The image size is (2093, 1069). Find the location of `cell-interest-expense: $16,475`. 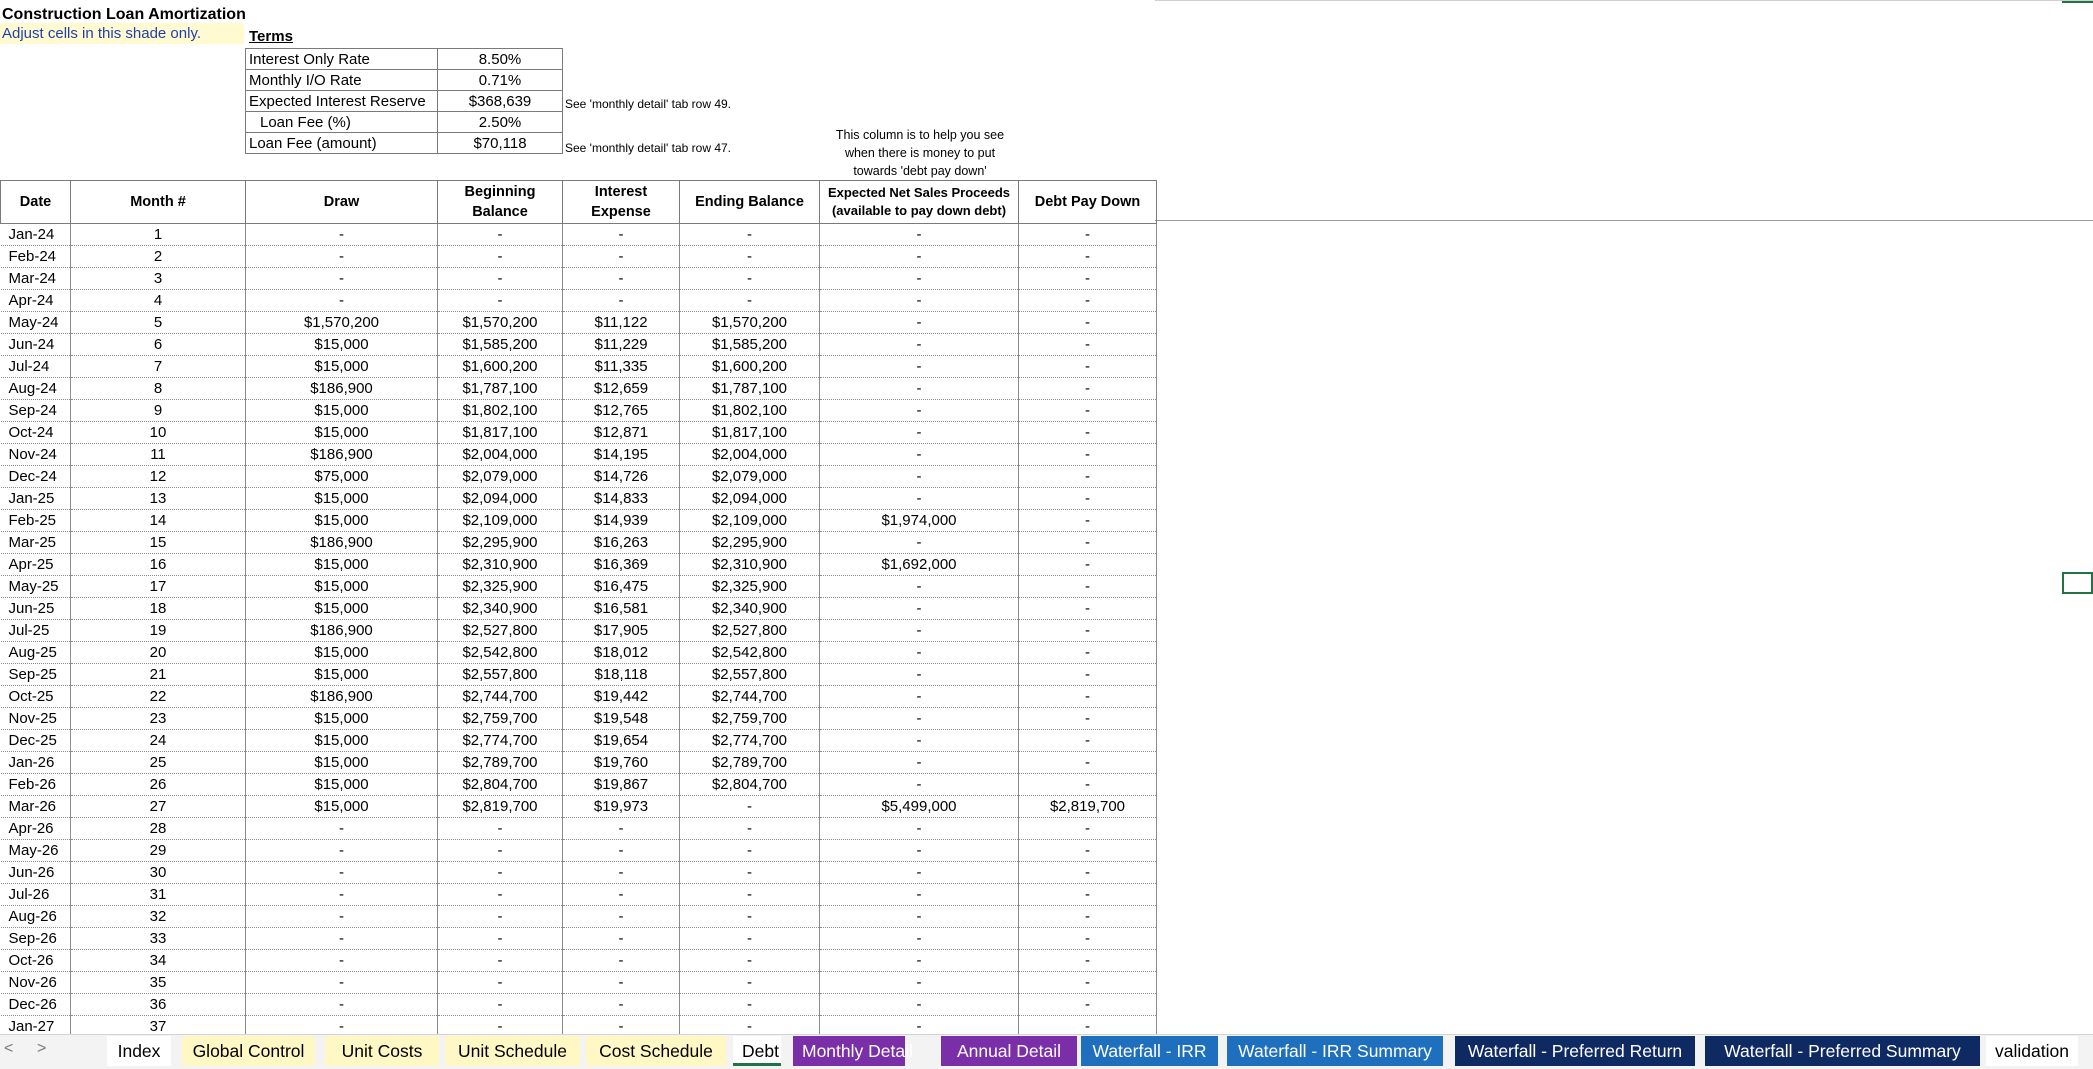

cell-interest-expense: $16,475 is located at coordinates (621, 586).